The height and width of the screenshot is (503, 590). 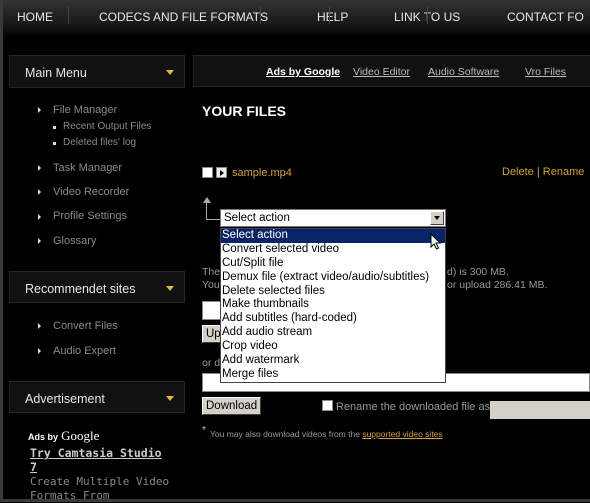 What do you see at coordinates (35, 17) in the screenshot?
I see `nav-home: HOME` at bounding box center [35, 17].